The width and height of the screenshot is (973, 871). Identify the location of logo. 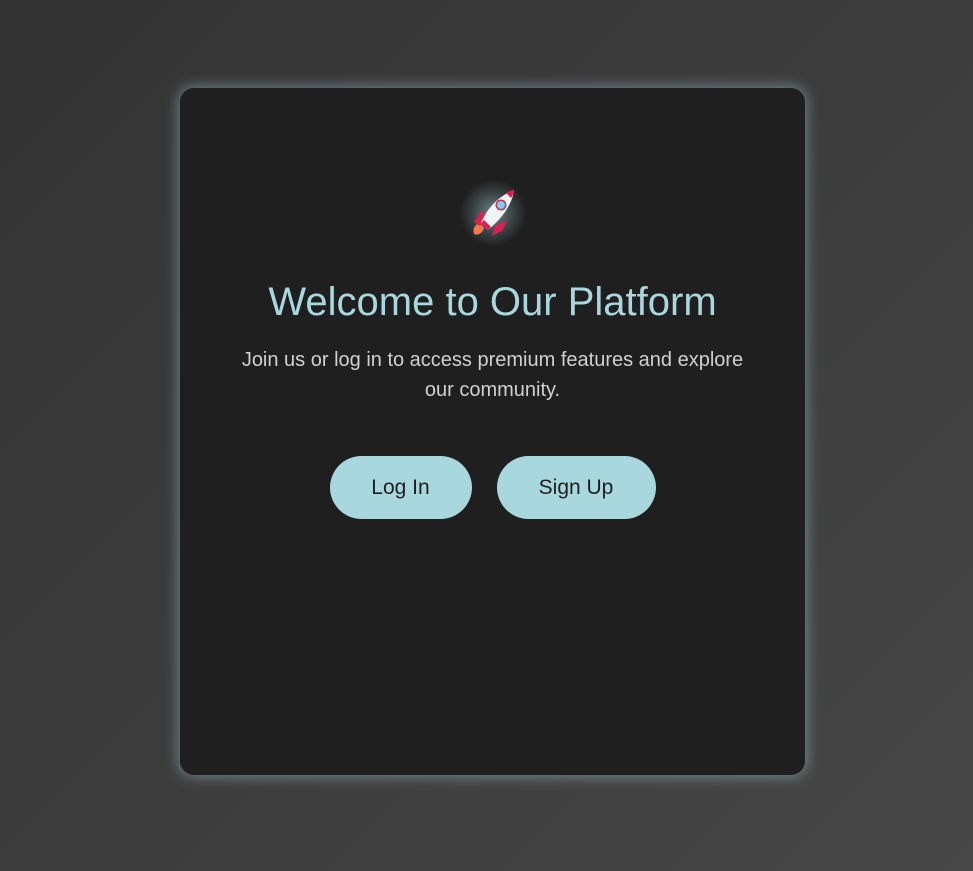
(493, 213).